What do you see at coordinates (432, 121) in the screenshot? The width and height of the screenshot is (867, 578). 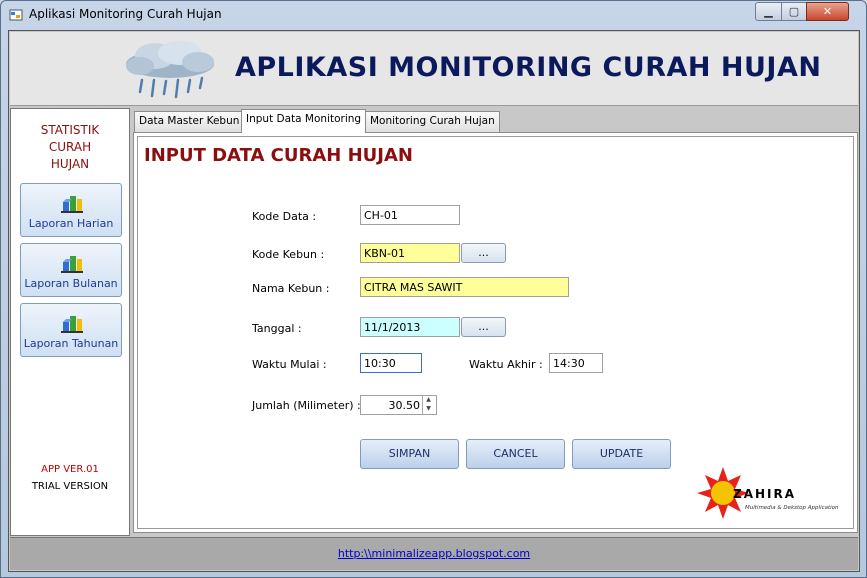 I see `tab-monitoring-curah-hujan: Monitoring Curah Hujan` at bounding box center [432, 121].